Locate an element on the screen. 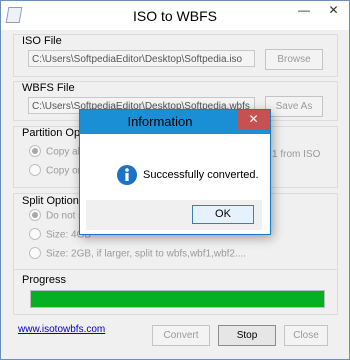 The height and width of the screenshot is (360, 350). split-options-label: Split Options is located at coordinates (53, 201).